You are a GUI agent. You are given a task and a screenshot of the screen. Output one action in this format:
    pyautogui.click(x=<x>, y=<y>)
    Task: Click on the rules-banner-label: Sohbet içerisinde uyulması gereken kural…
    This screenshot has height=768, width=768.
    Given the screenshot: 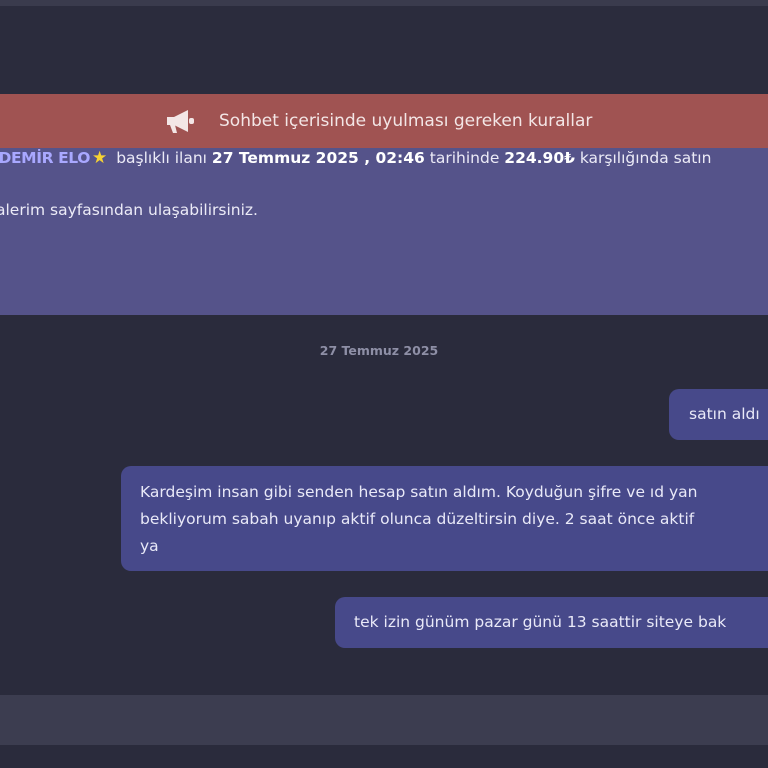 What is the action you would take?
    pyautogui.click(x=406, y=121)
    